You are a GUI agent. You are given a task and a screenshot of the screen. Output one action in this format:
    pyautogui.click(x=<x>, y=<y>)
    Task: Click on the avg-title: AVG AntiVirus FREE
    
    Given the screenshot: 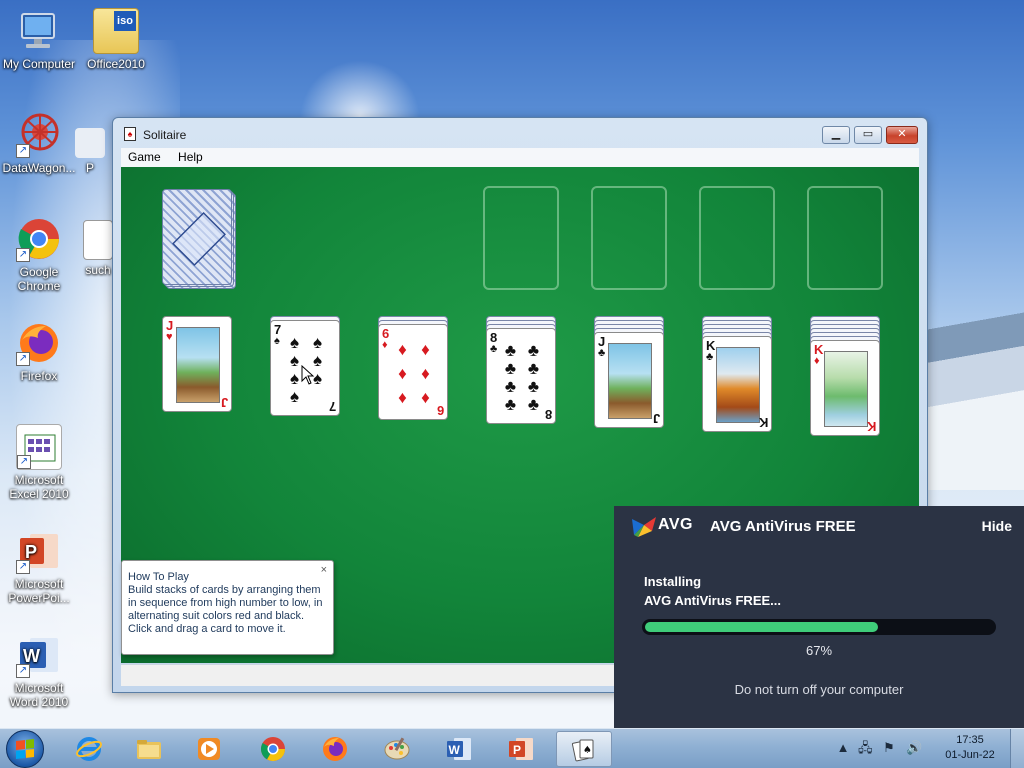 What is the action you would take?
    pyautogui.click(x=783, y=526)
    